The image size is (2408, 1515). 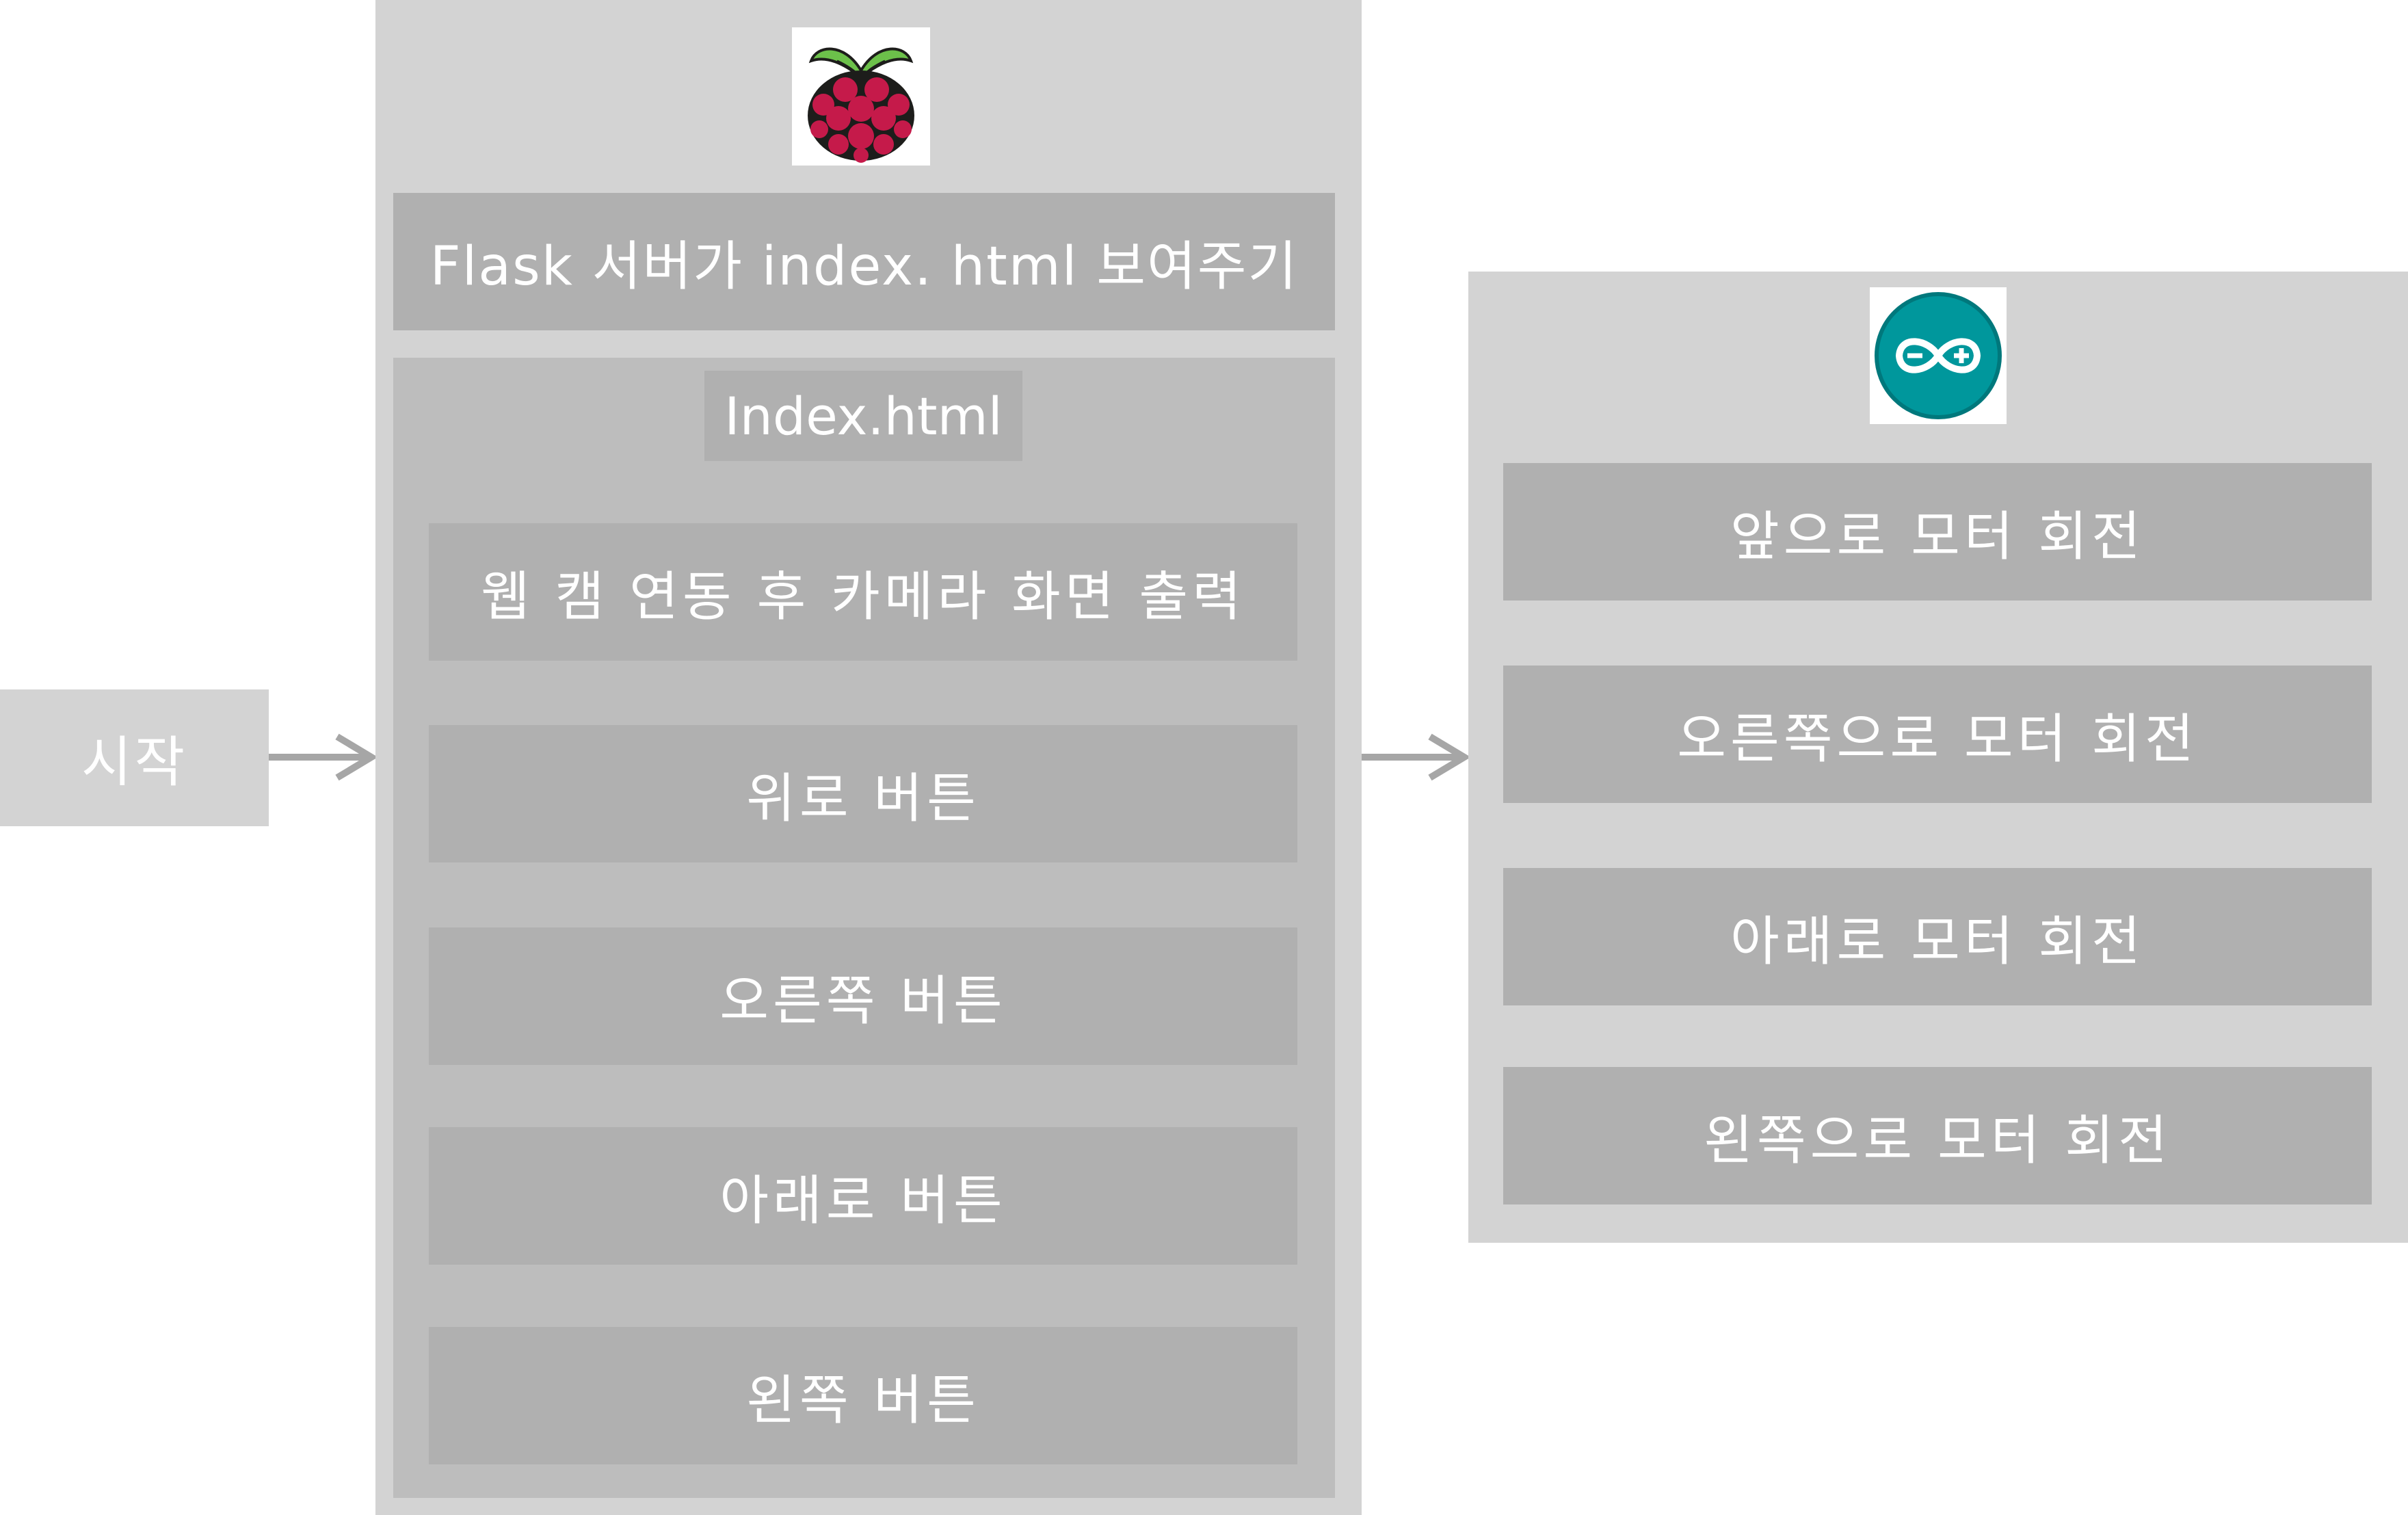 What do you see at coordinates (863, 1395) in the screenshot?
I see `left-button-step: 왼쪽 버튼` at bounding box center [863, 1395].